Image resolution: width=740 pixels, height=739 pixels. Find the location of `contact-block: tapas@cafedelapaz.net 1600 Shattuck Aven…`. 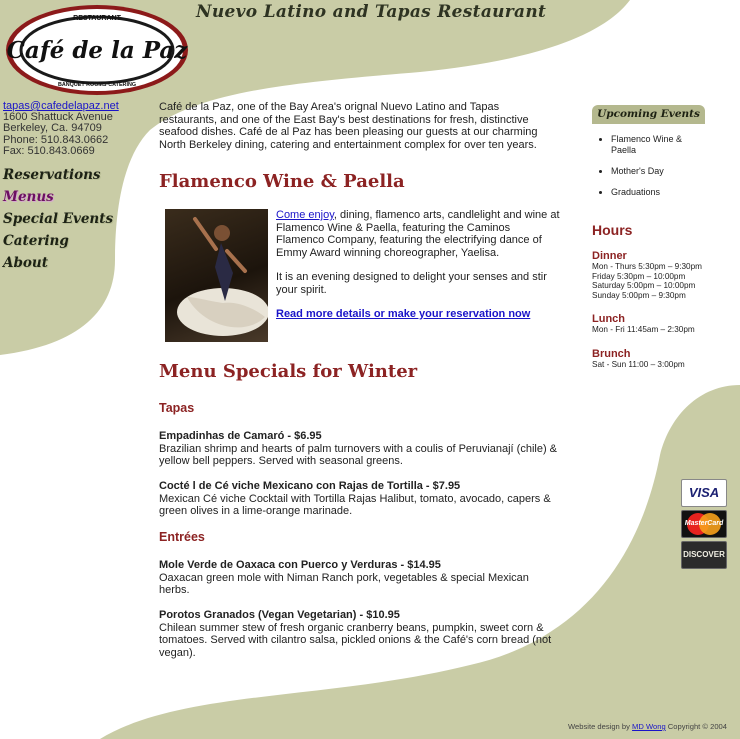

contact-block: tapas@cafedelapaz.net 1600 Shattuck Aven… is located at coordinates (61, 128).